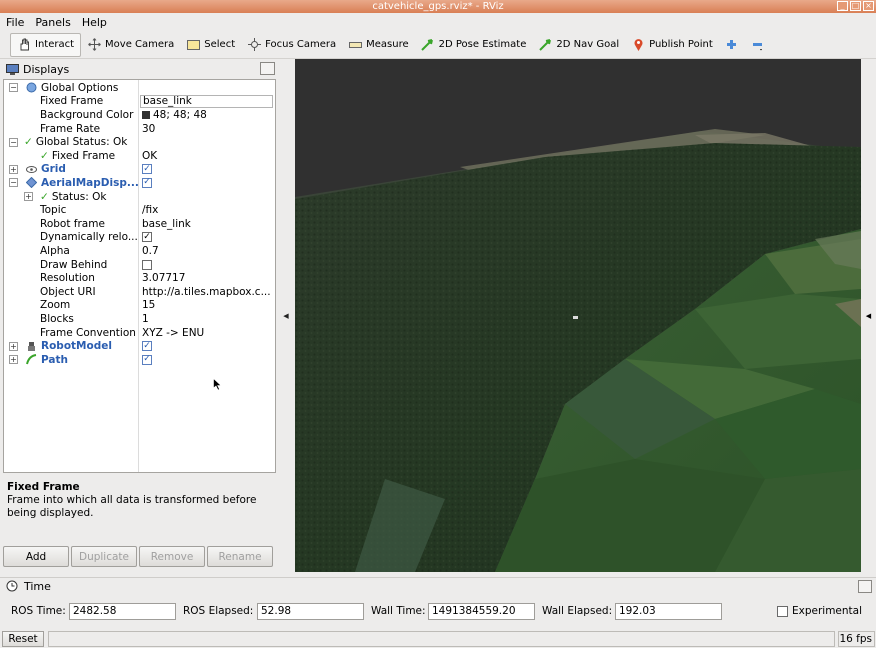  What do you see at coordinates (139, 183) in the screenshot?
I see `tree-row-aerial-map: − AerialMapDisp... ✓` at bounding box center [139, 183].